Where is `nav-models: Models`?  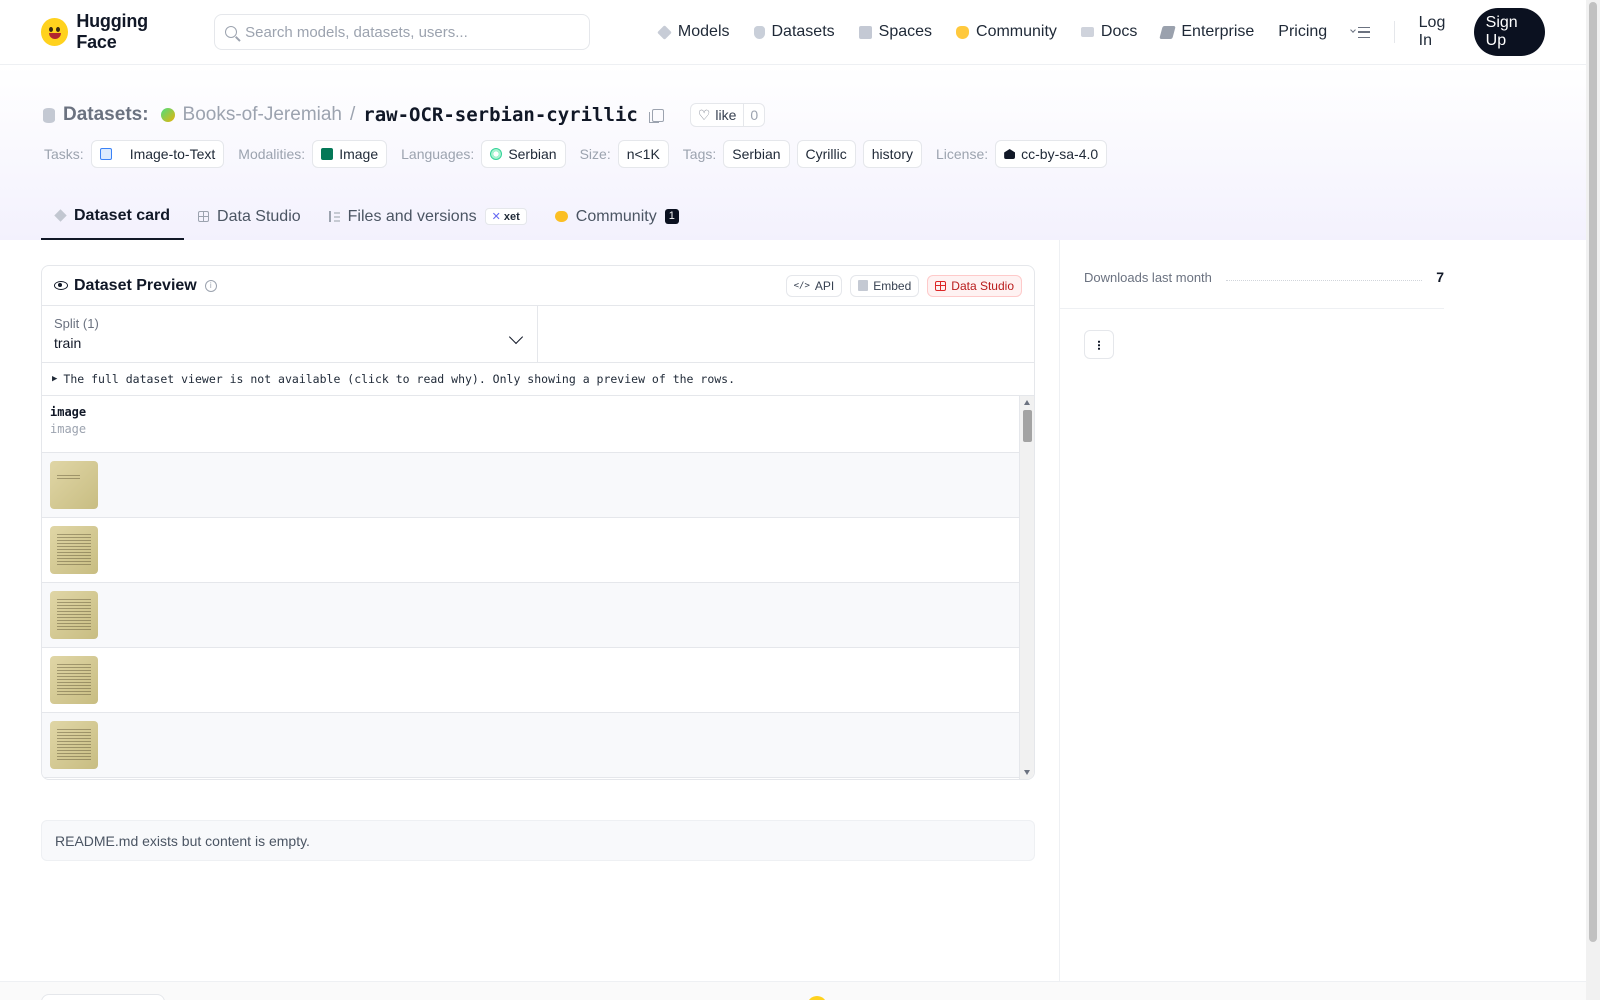
nav-models: Models is located at coordinates (693, 32).